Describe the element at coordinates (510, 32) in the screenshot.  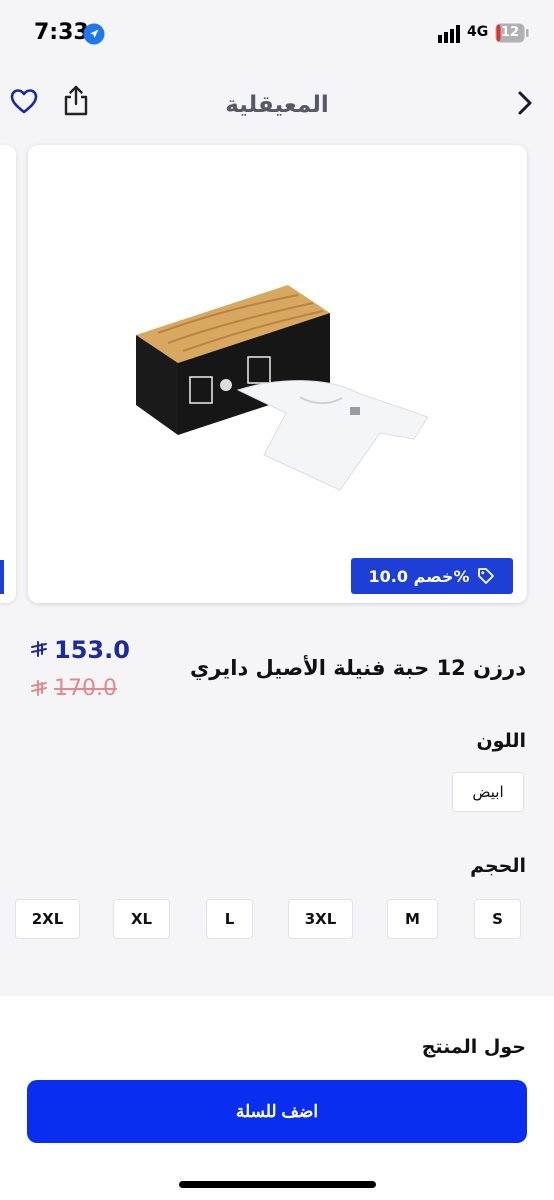
I see `battery-level: 12` at that location.